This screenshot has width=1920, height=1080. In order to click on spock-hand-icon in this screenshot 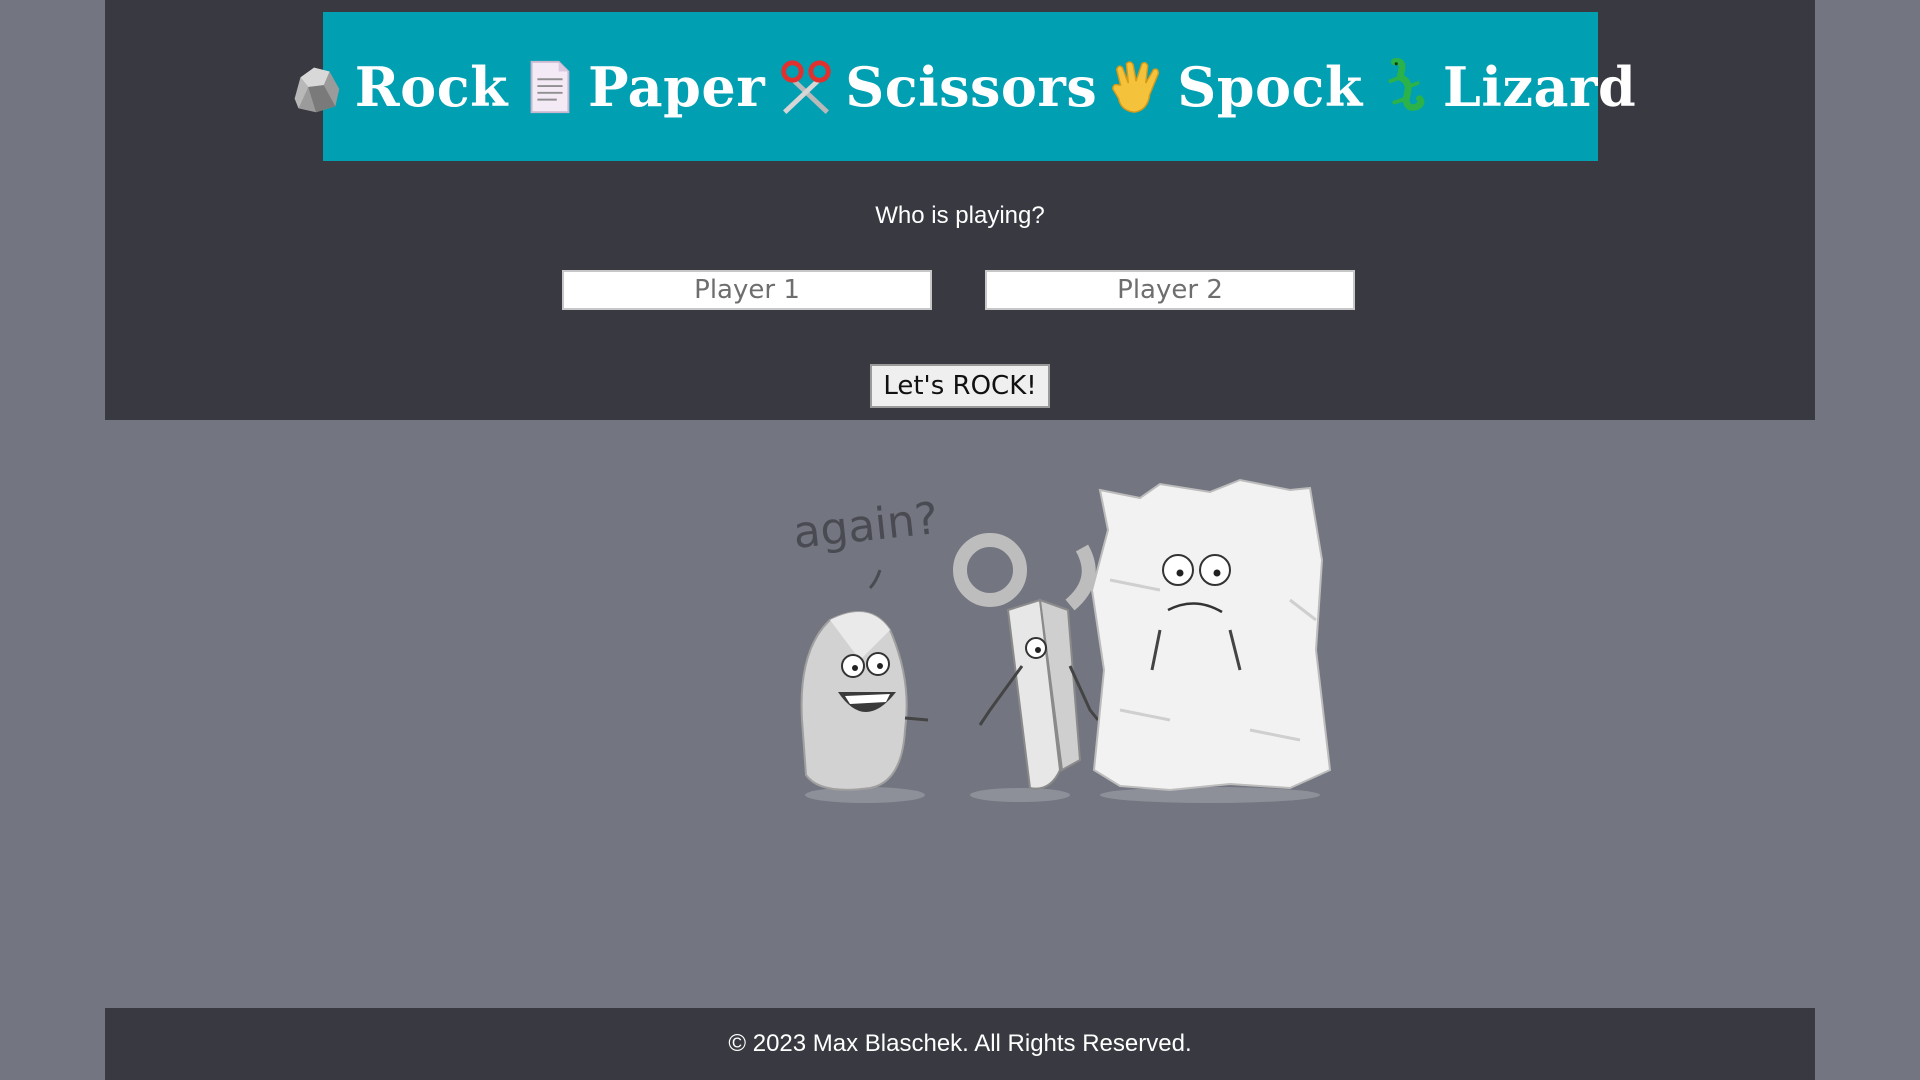, I will do `click(1136, 86)`.